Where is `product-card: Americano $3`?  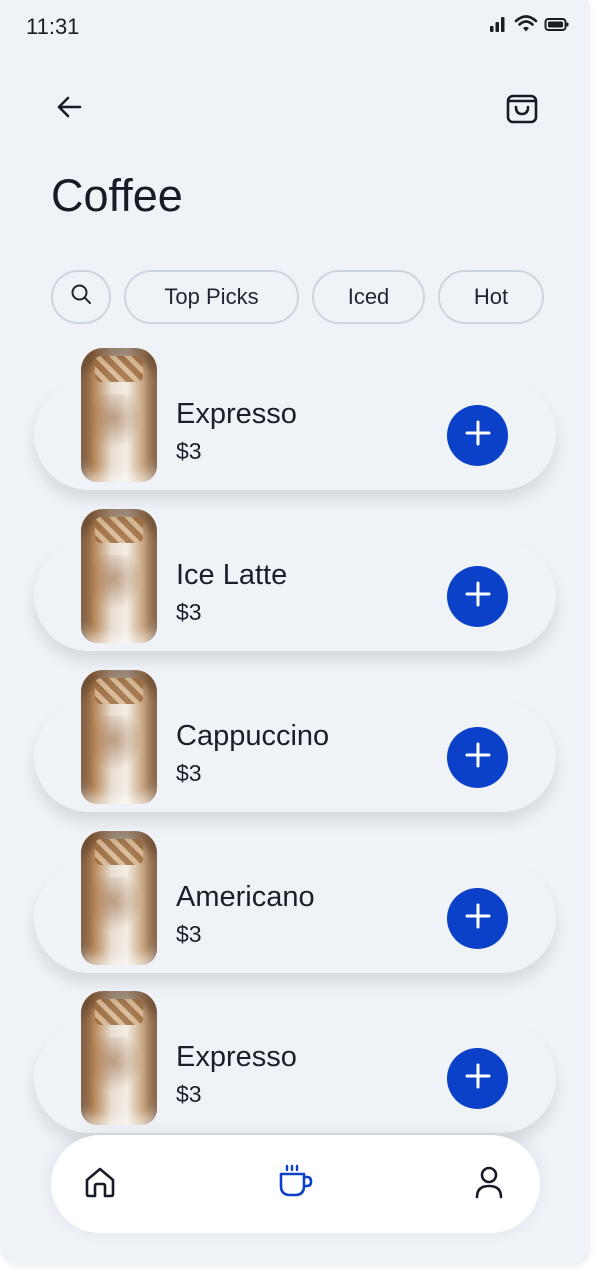
product-card: Americano $3 is located at coordinates (295, 902).